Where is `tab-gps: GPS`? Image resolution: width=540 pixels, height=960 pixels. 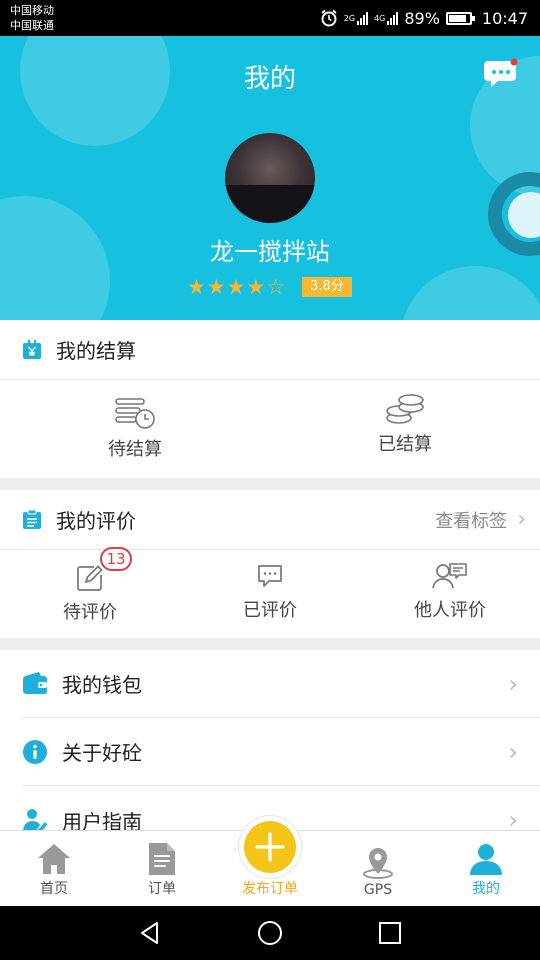 tab-gps: GPS is located at coordinates (378, 868).